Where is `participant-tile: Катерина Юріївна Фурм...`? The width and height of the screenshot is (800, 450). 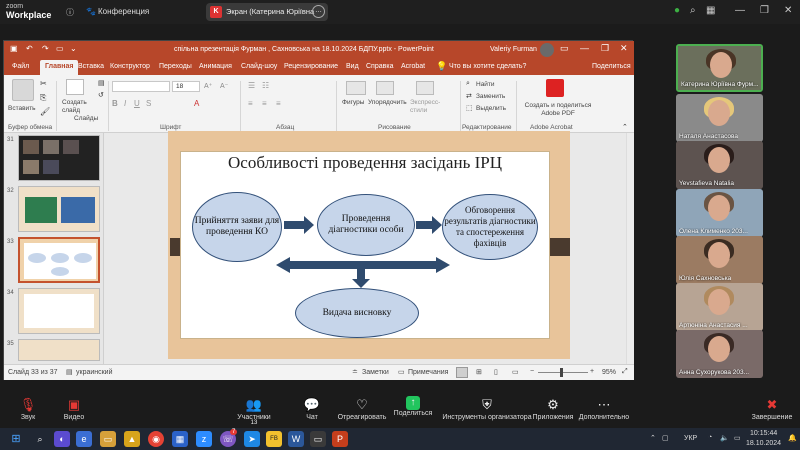 participant-tile: Катерина Юріївна Фурм... is located at coordinates (719, 68).